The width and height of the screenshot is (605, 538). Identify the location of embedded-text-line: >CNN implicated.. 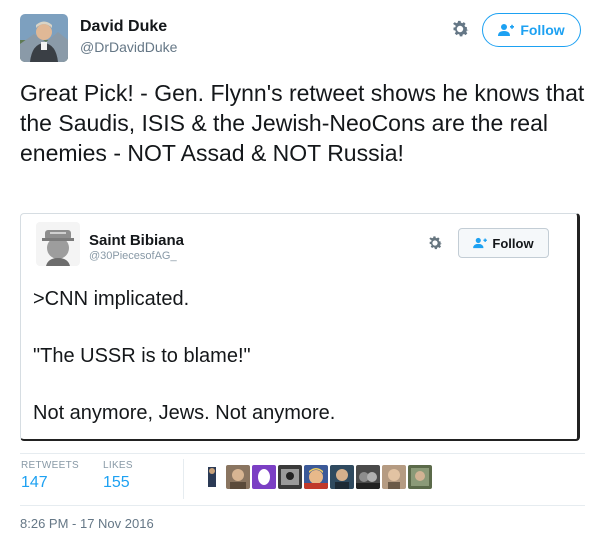
(111, 299).